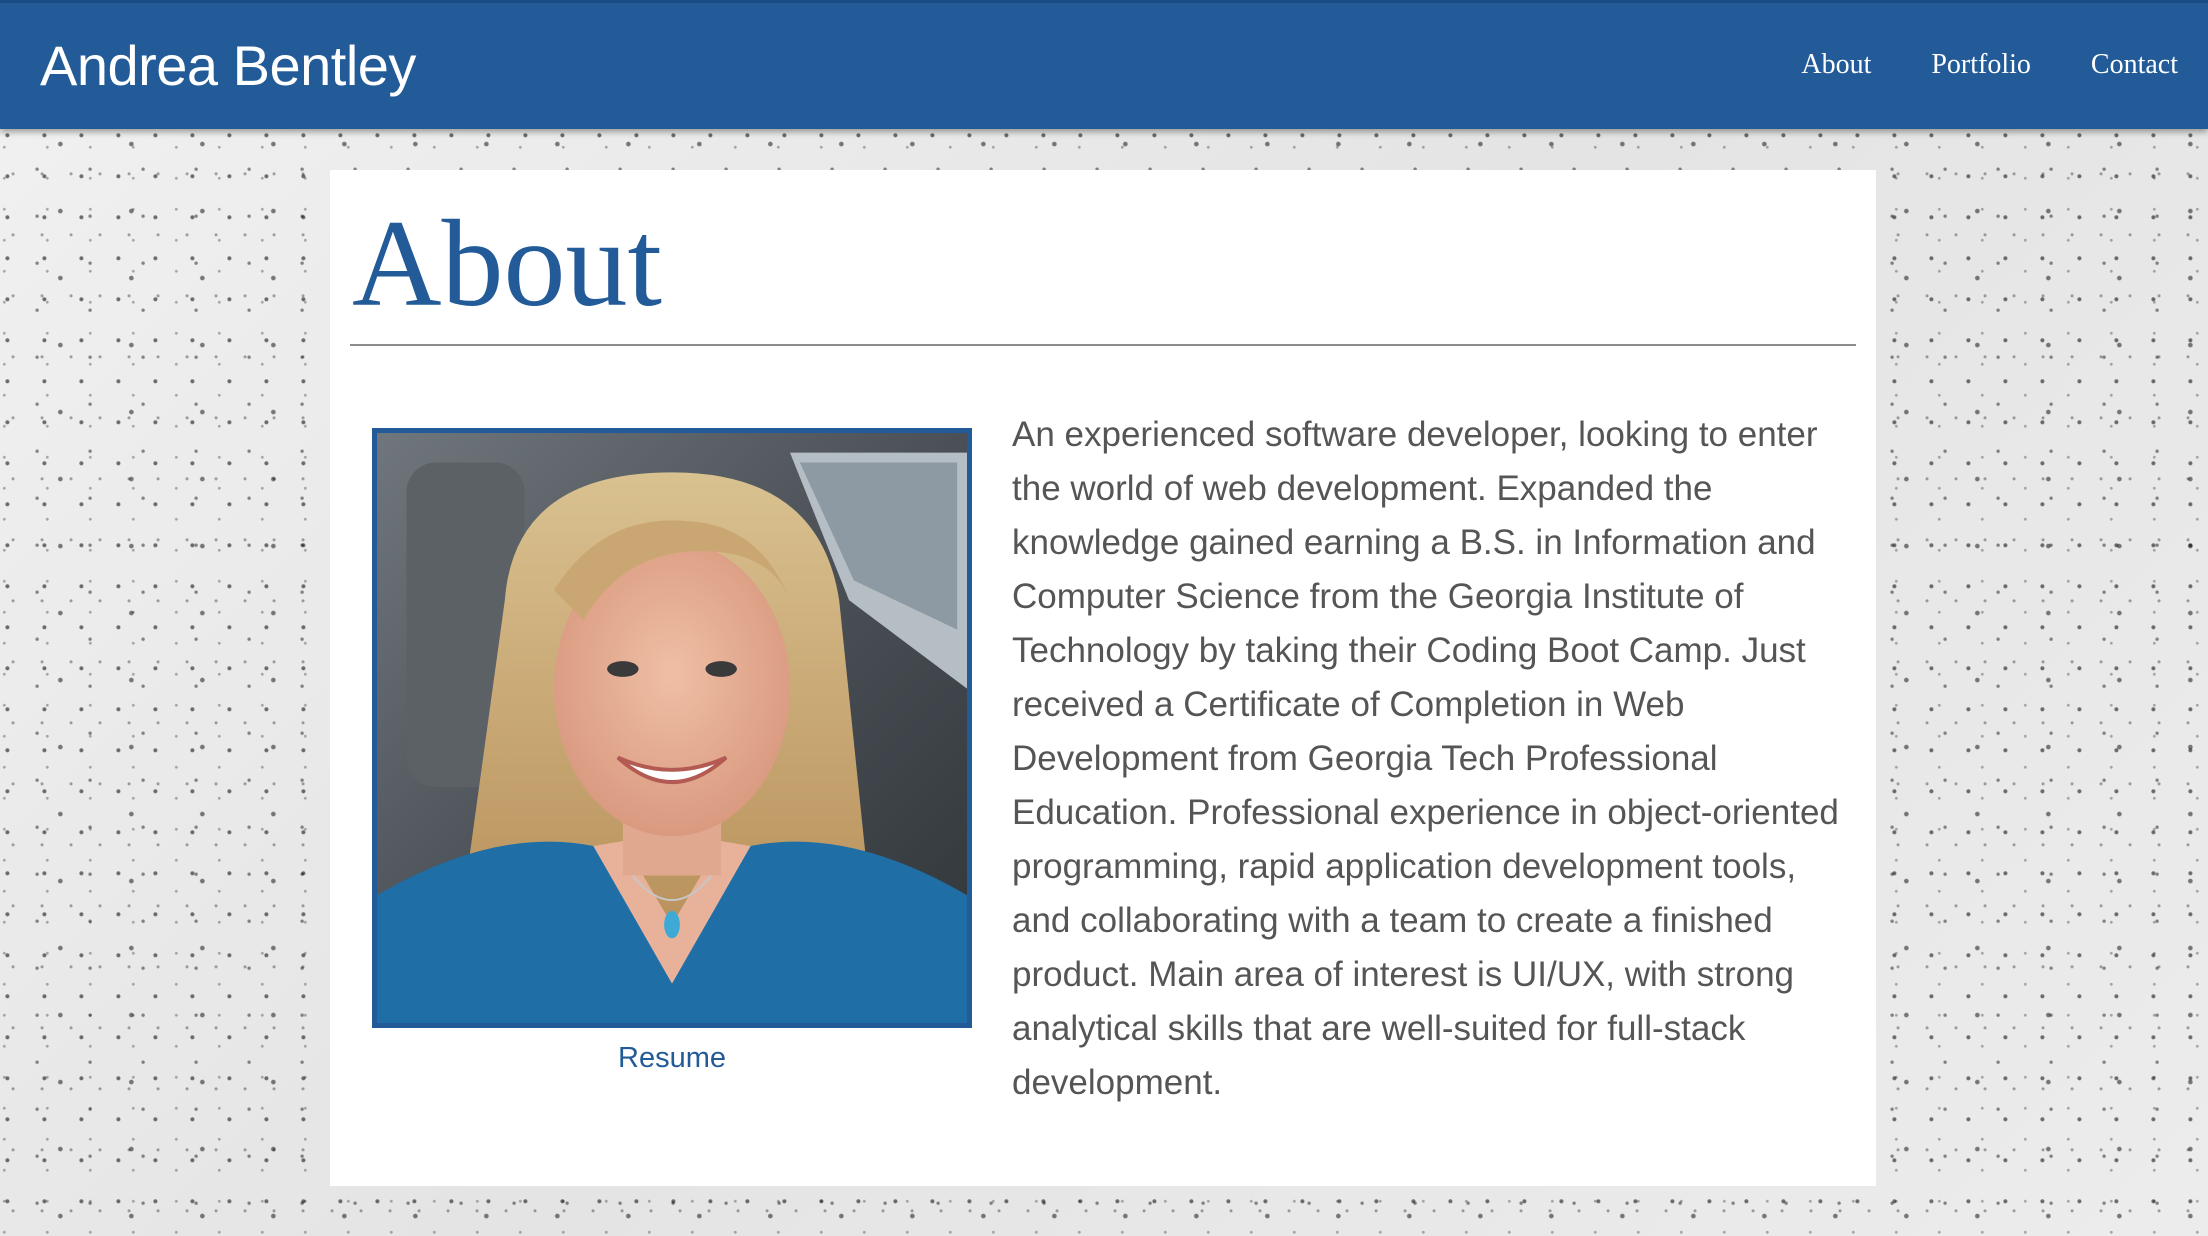 The width and height of the screenshot is (2208, 1236). Describe the element at coordinates (1981, 65) in the screenshot. I see `nav-link-portfolio: Portfolio` at that location.